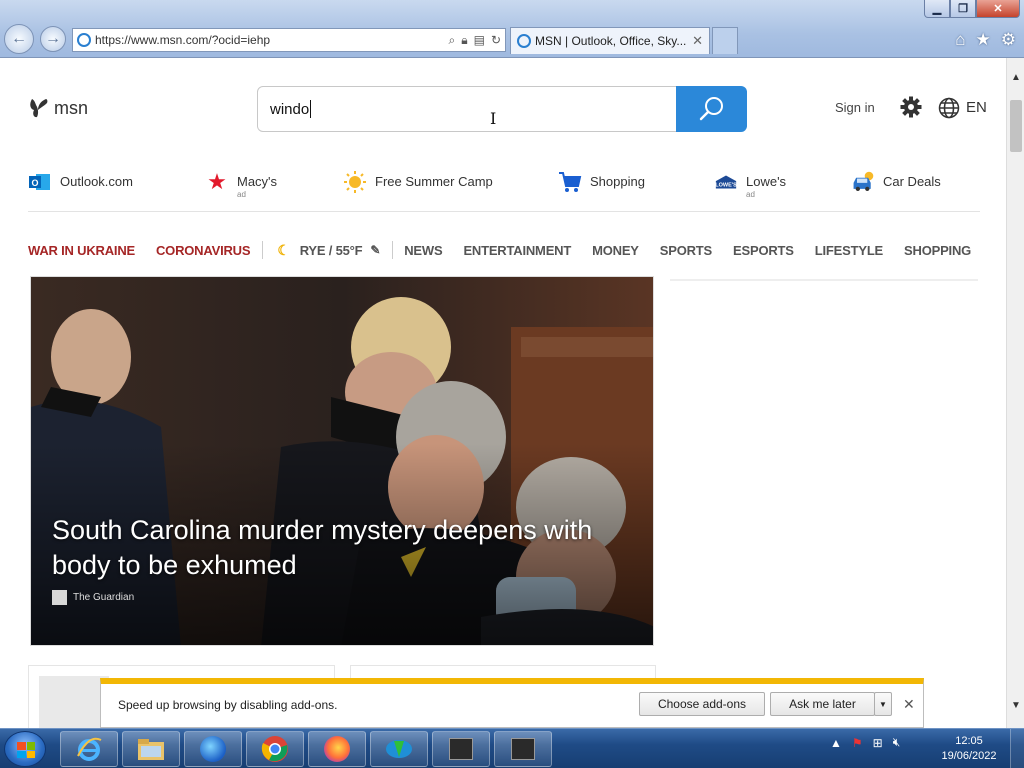 Image resolution: width=1024 pixels, height=768 pixels. What do you see at coordinates (19, 39) in the screenshot?
I see `back-button: ←` at bounding box center [19, 39].